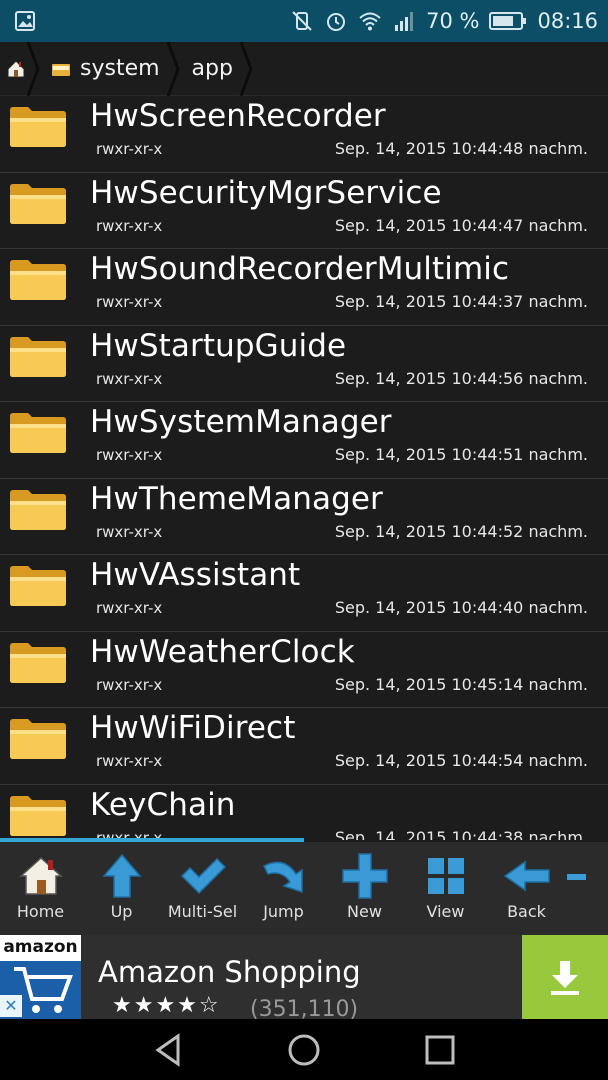 The height and width of the screenshot is (1080, 608). Describe the element at coordinates (461, 834) in the screenshot. I see `file-date: Sep. 14, 2015 10:44:38 nachm.` at that location.